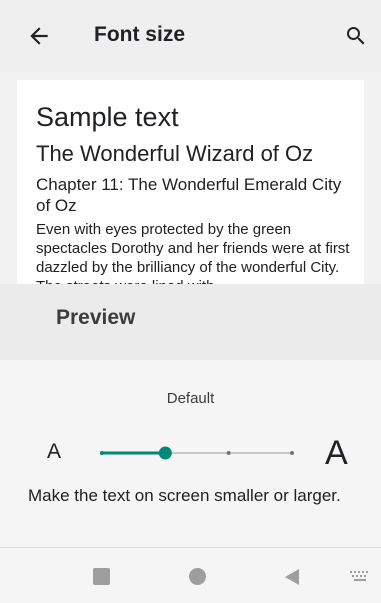 This screenshot has width=381, height=603. Describe the element at coordinates (356, 36) in the screenshot. I see `search-icon` at that location.